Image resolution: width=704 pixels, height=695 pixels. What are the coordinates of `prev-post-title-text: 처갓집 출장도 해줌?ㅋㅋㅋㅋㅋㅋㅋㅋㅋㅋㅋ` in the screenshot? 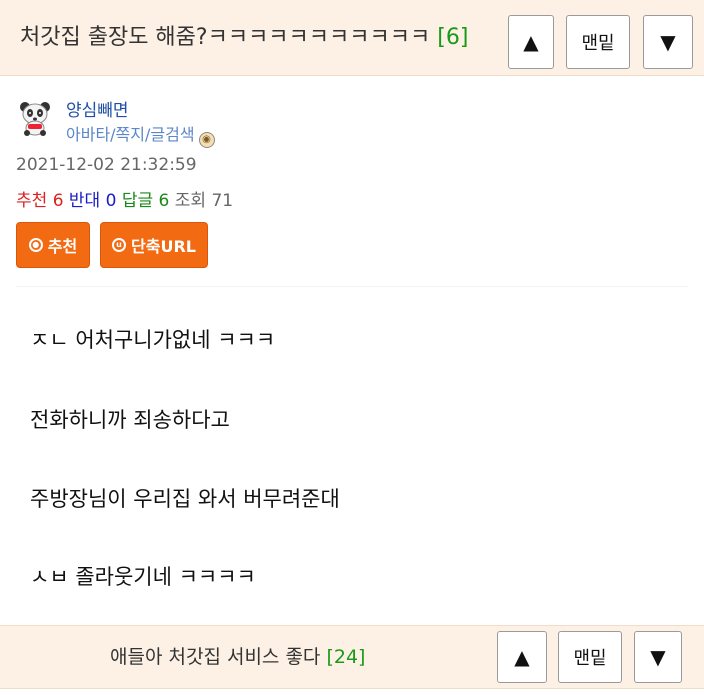 It's located at (225, 37).